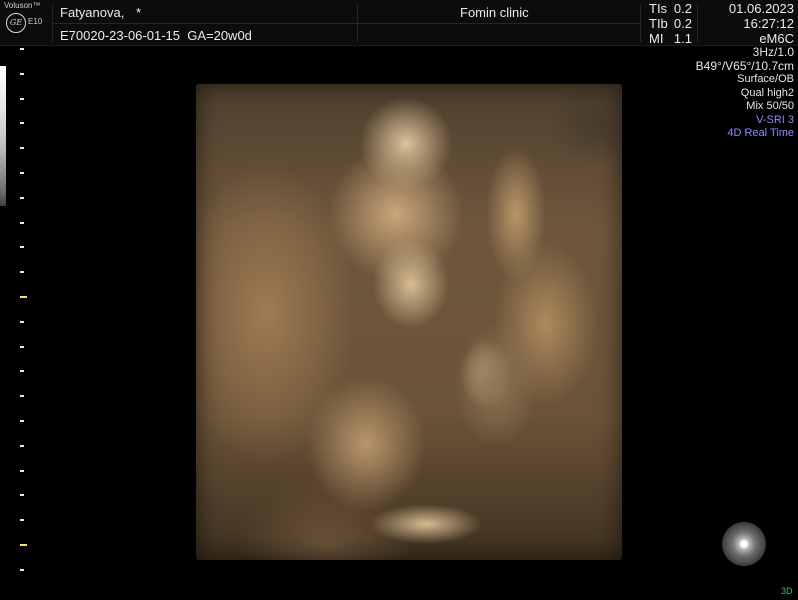 The image size is (798, 600). Describe the element at coordinates (770, 106) in the screenshot. I see `param-mix: Mix 50/50` at that location.